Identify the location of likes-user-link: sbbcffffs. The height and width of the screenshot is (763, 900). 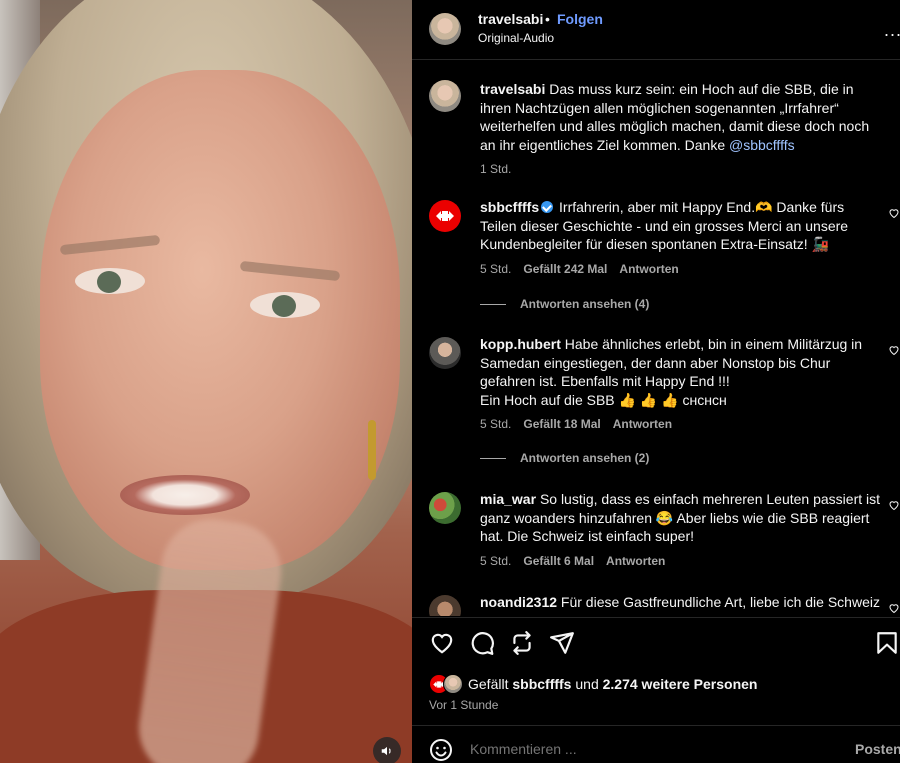
(541, 684).